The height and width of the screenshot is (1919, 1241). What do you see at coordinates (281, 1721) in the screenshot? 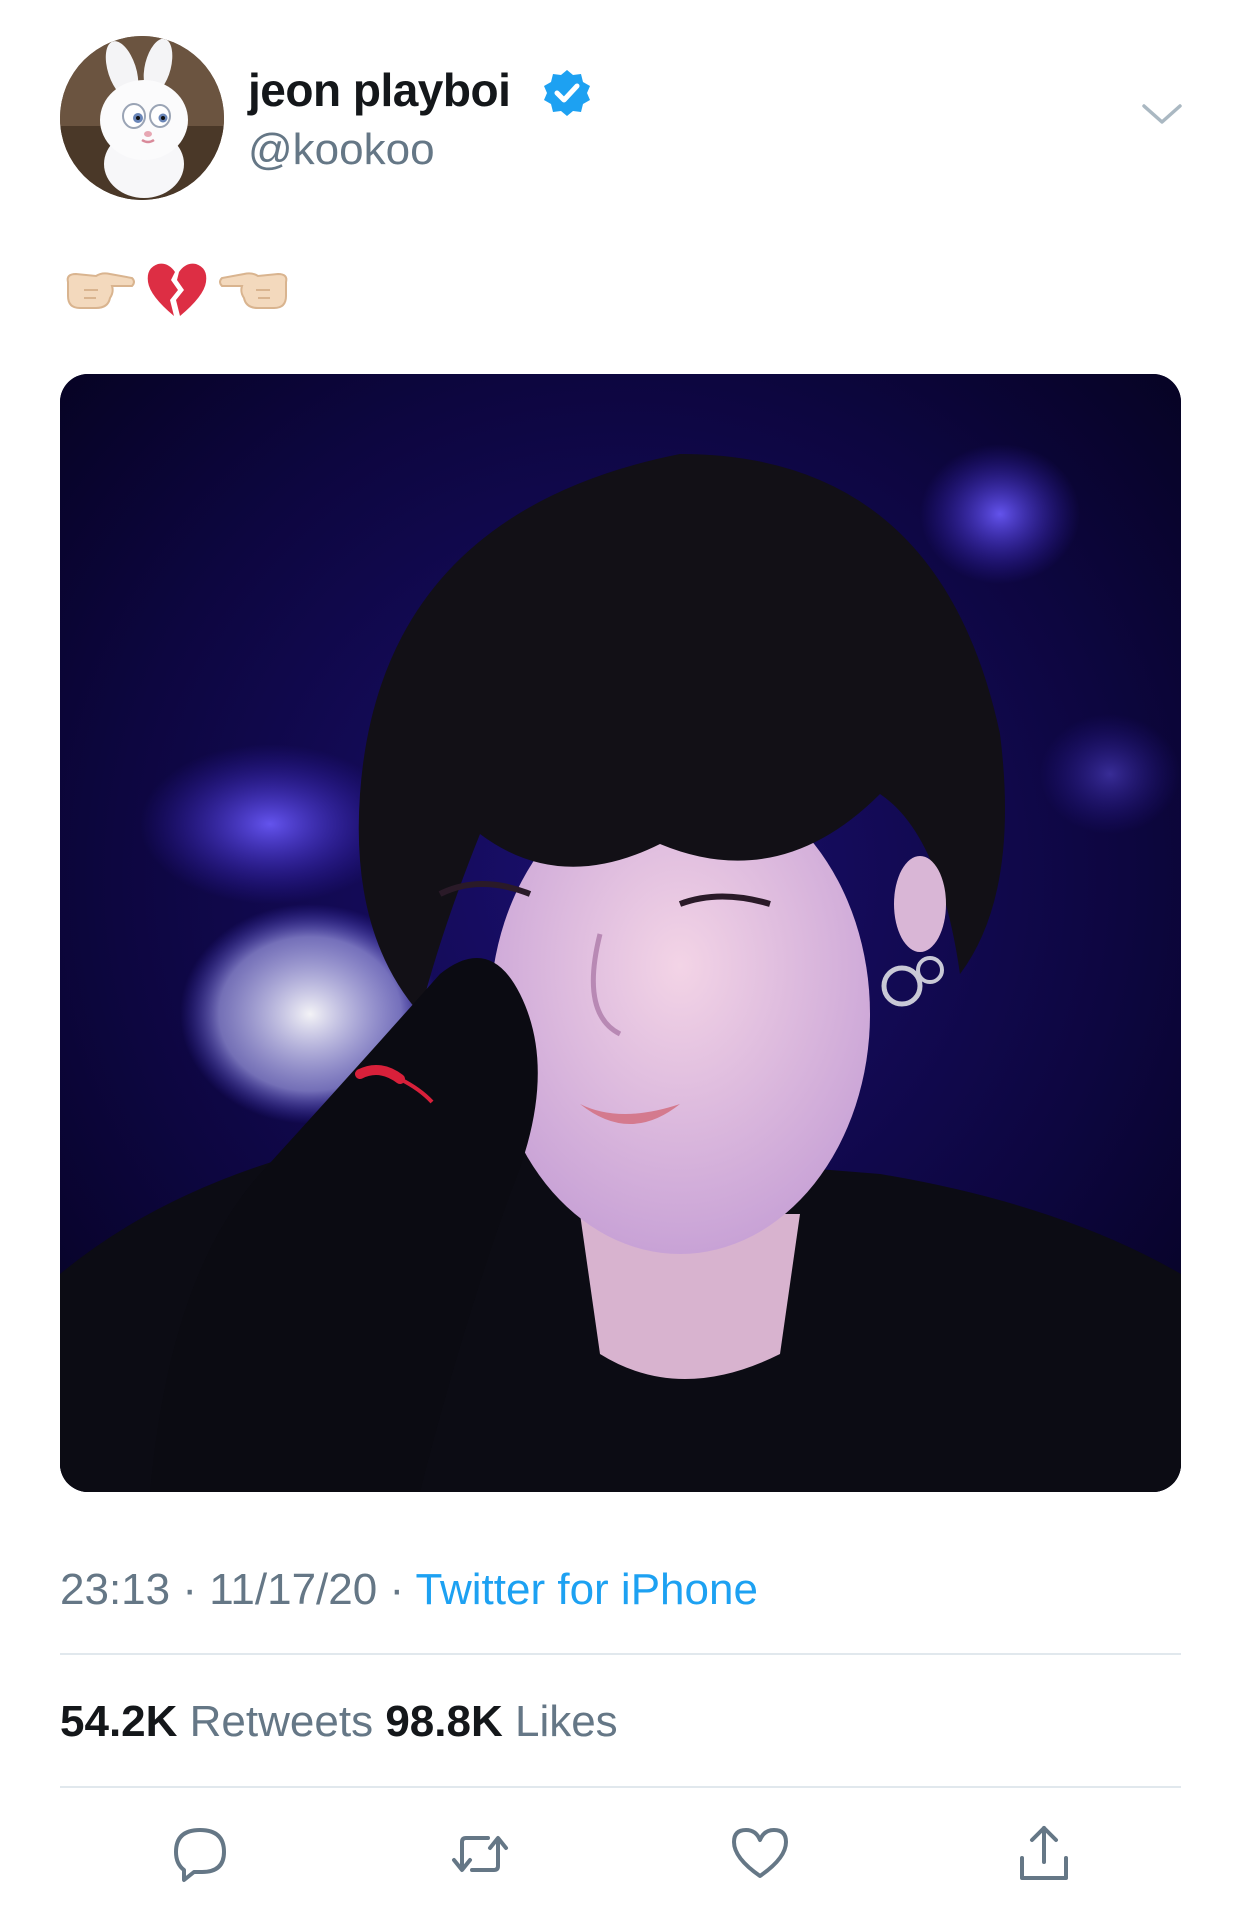
I see `retweets-label: Retweets` at bounding box center [281, 1721].